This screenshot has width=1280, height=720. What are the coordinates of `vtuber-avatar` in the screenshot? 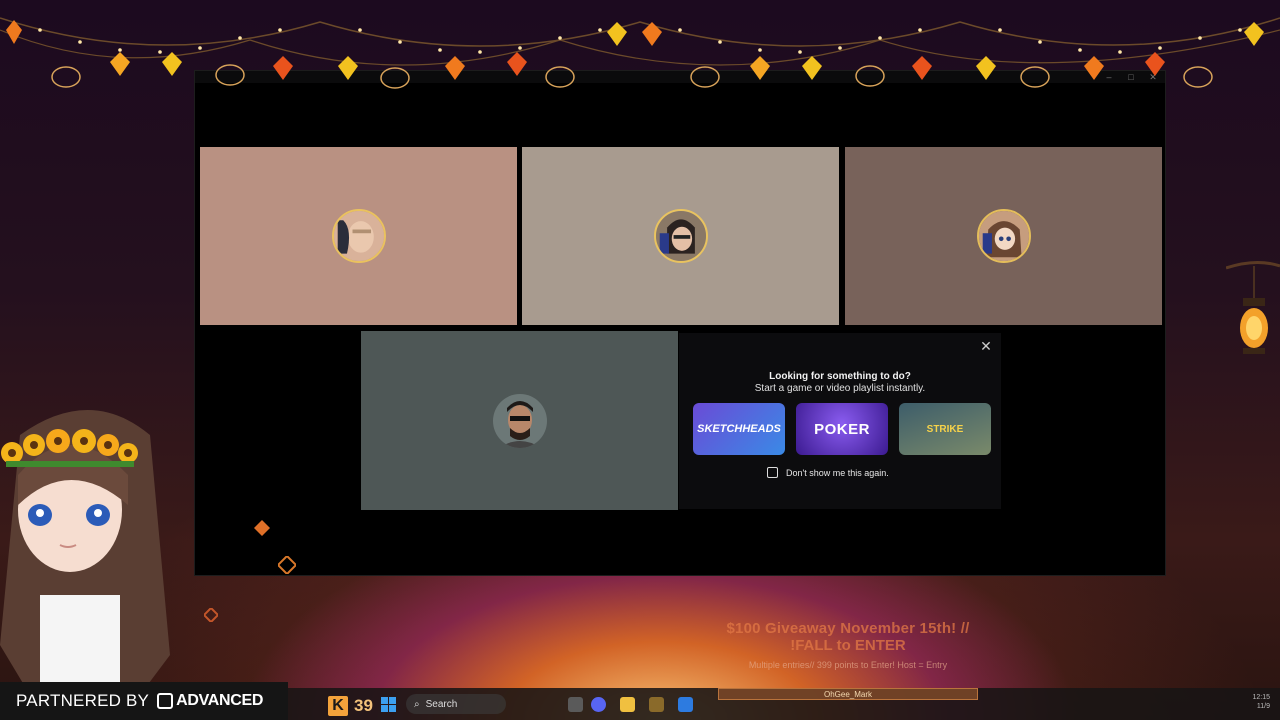 It's located at (85, 552).